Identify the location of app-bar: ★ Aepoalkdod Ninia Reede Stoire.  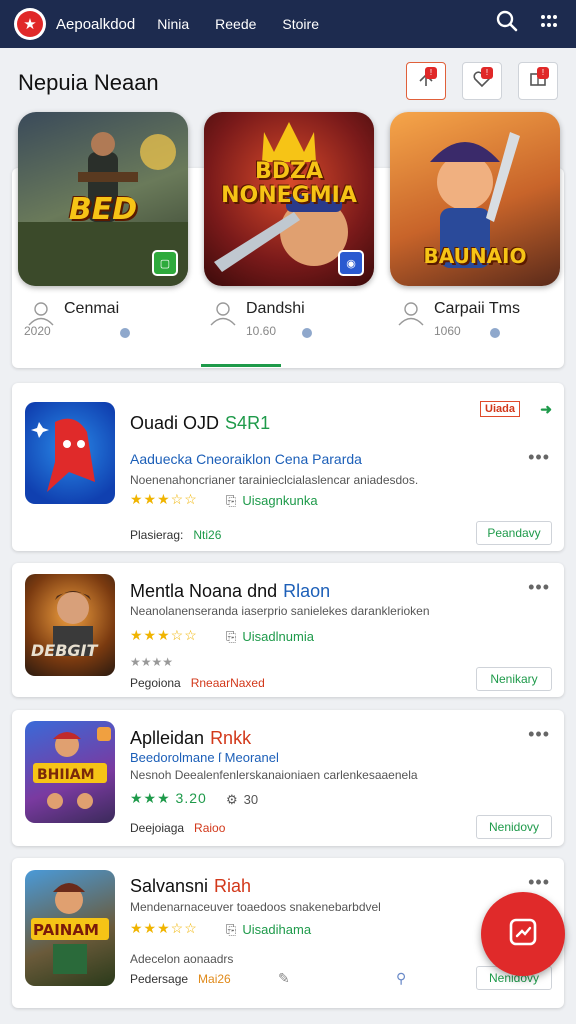
(288, 24).